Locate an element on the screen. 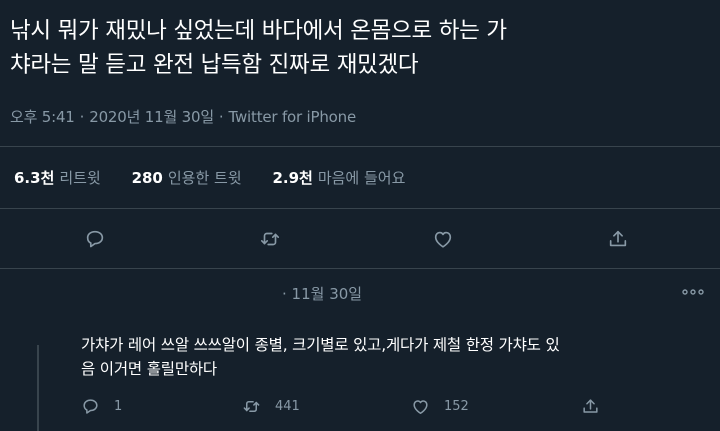  reply-reply-button: 1 is located at coordinates (101, 406).